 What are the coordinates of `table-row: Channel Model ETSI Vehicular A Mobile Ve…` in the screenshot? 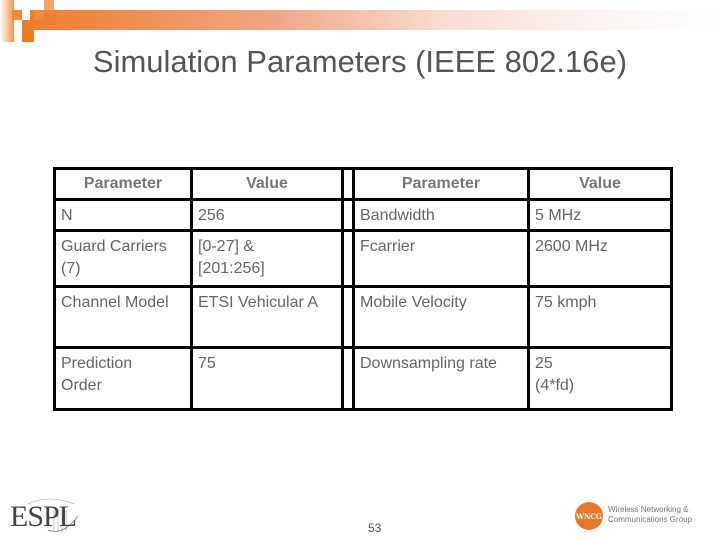 It's located at (363, 317).